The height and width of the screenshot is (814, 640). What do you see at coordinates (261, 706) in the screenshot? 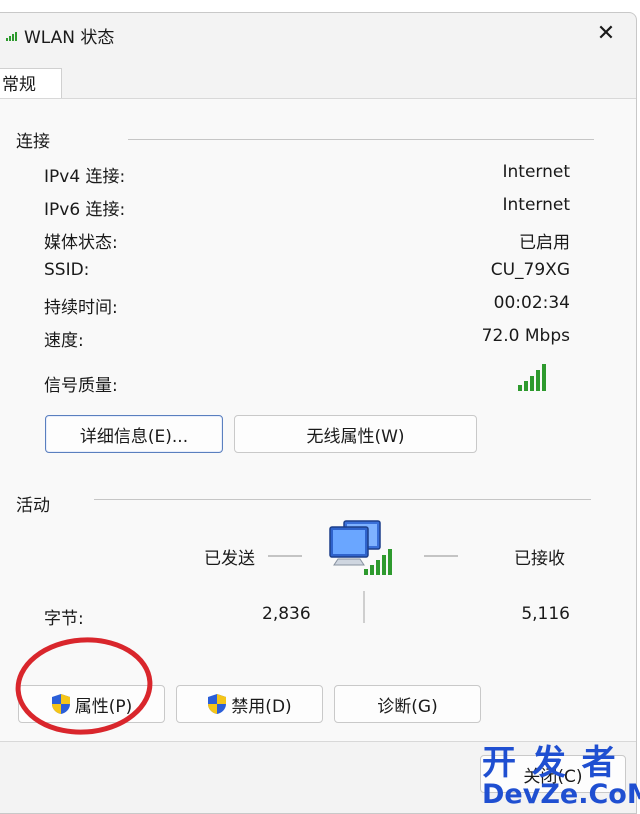
I see `disable-button-label: 禁用(D)` at bounding box center [261, 706].